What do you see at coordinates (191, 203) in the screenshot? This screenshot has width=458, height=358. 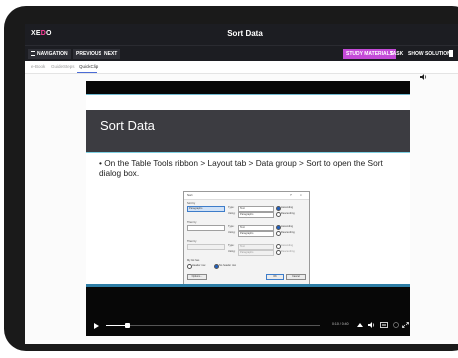 I see `sort-by-label: Sort by` at bounding box center [191, 203].